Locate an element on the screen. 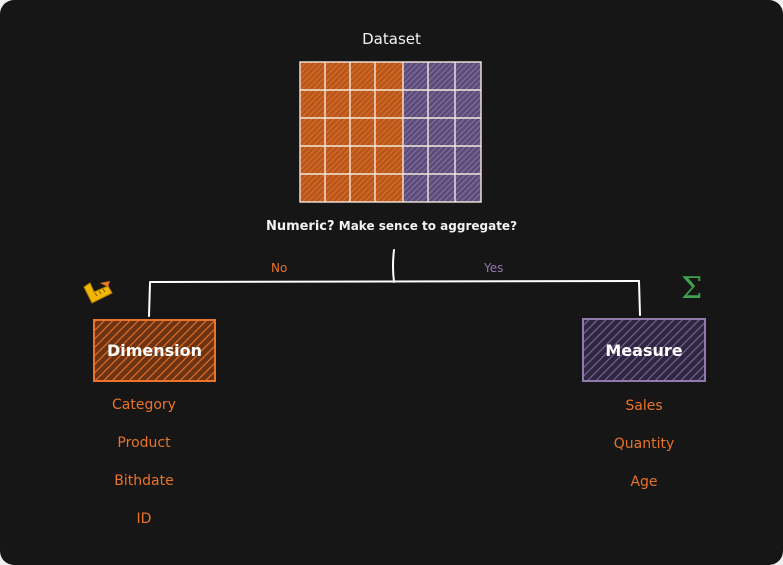  dimension-item-category: Category is located at coordinates (144, 405).